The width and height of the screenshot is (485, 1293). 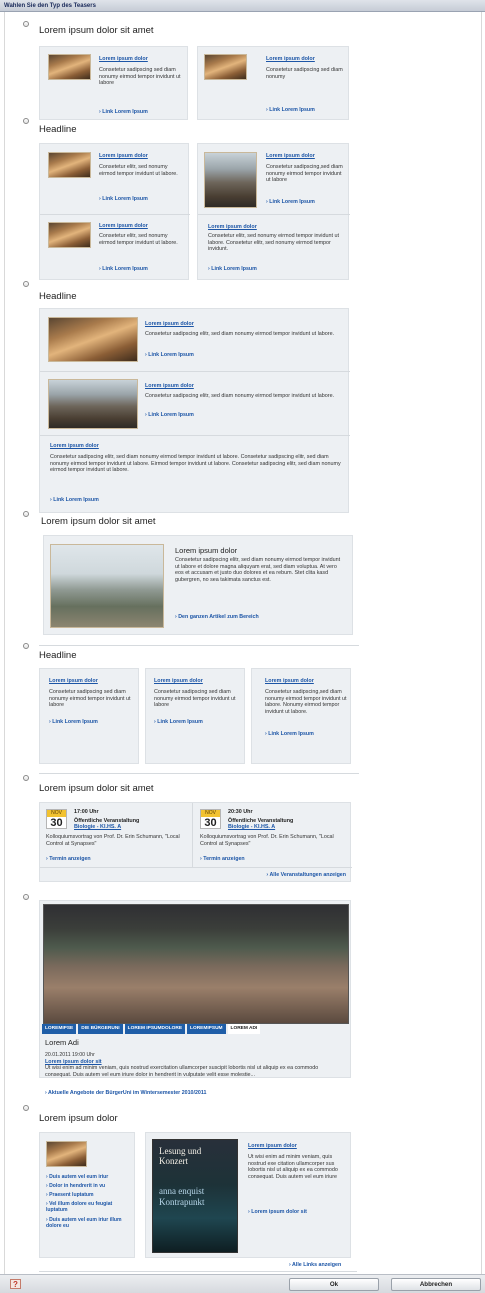 What do you see at coordinates (86, 812) in the screenshot?
I see `event-time: 17:00 Uhr` at bounding box center [86, 812].